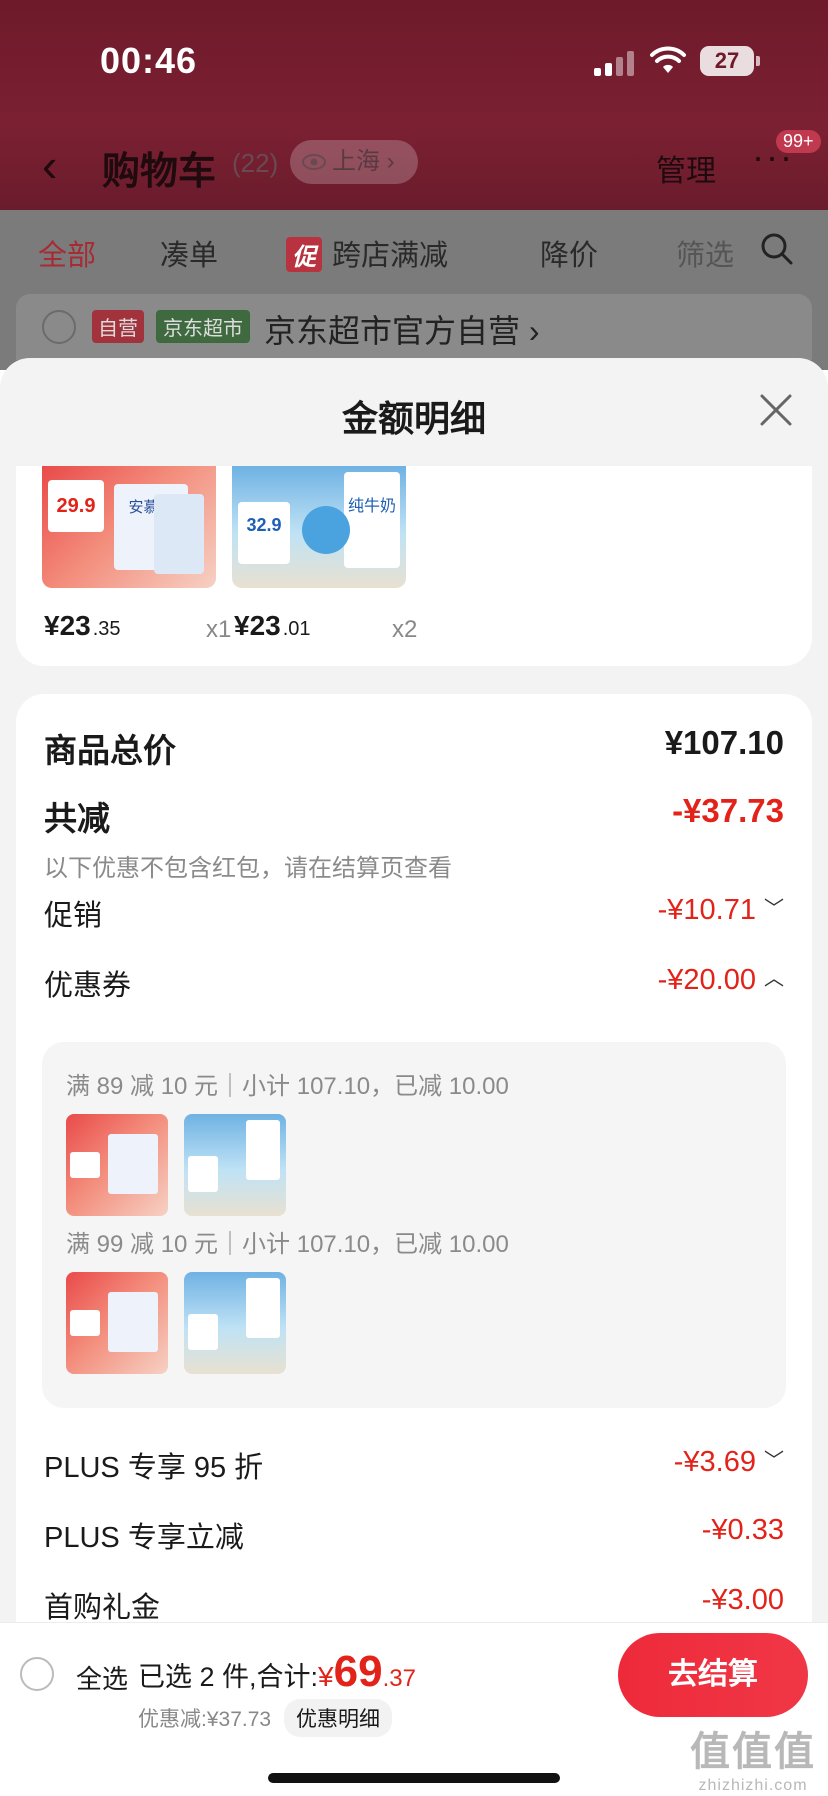 The image size is (828, 1796). I want to click on page-title: 购物车, so click(159, 172).